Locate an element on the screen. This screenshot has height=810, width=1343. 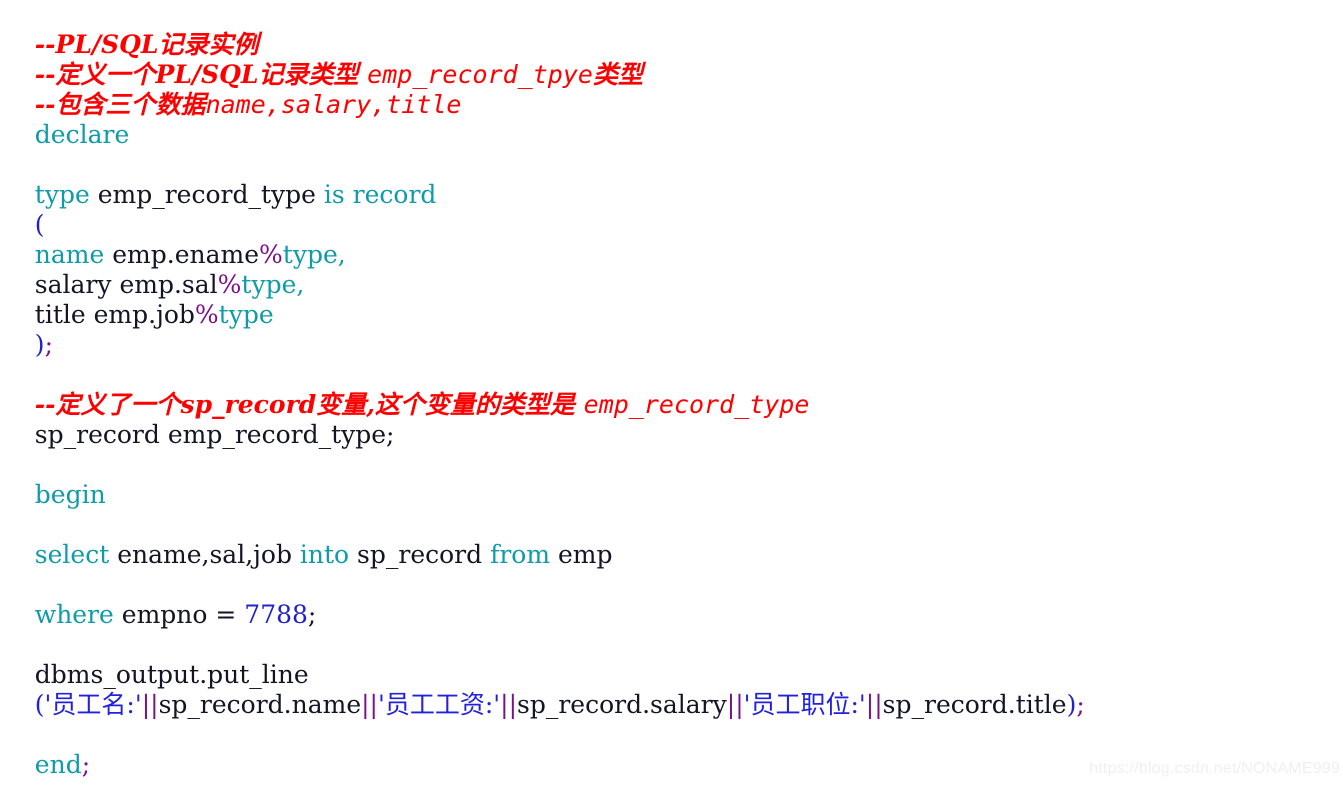
identifier-emp-record-type: emp_record_type is located at coordinates (206, 194).